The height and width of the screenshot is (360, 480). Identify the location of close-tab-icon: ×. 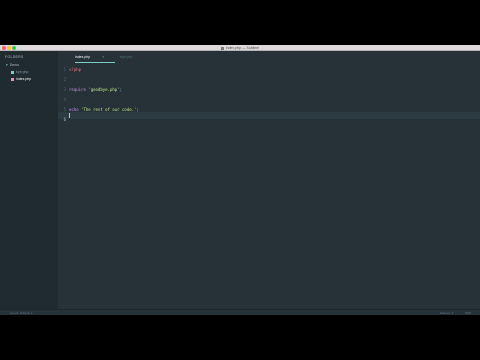
(103, 57).